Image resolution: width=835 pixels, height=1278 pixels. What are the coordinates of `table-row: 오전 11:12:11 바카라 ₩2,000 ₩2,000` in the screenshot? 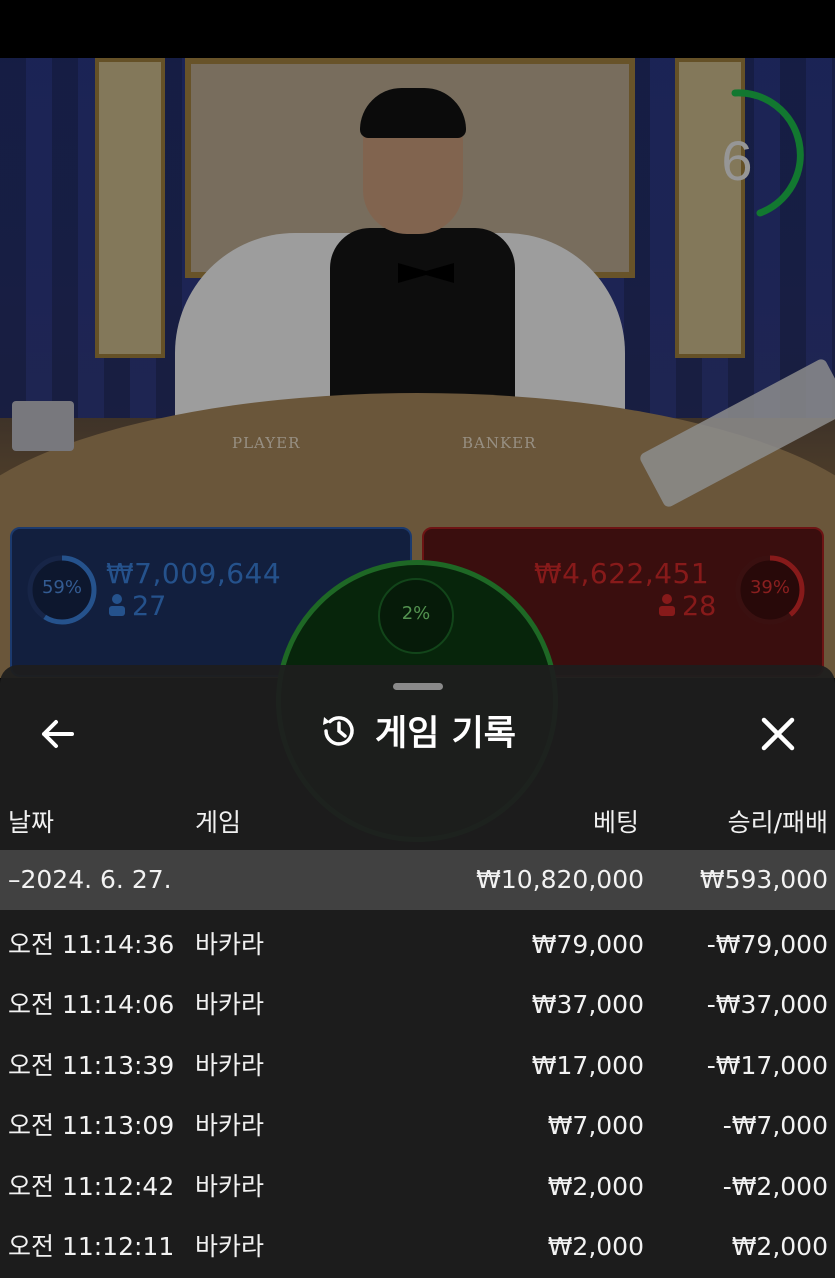 It's located at (417, 1247).